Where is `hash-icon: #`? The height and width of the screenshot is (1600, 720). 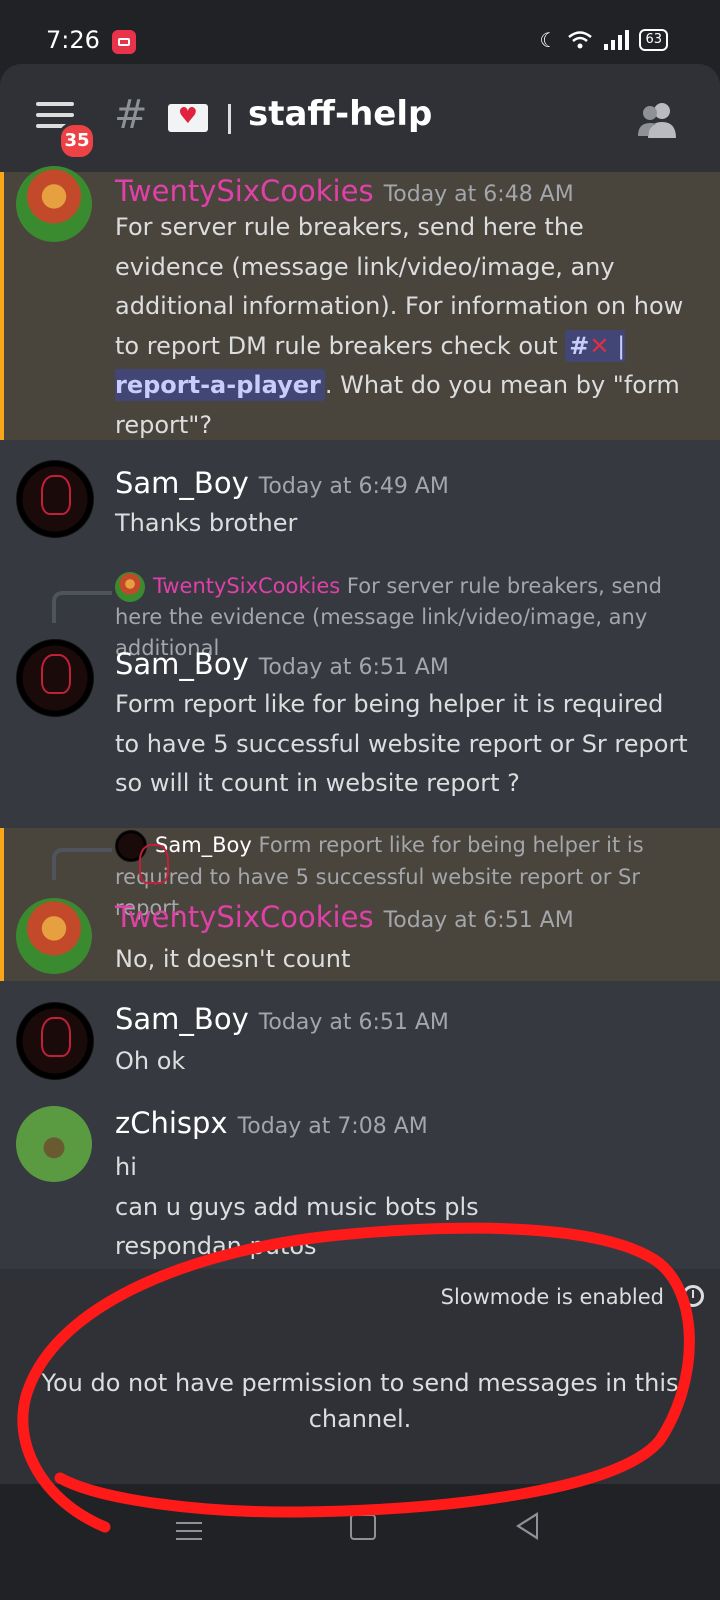 hash-icon: # is located at coordinates (131, 115).